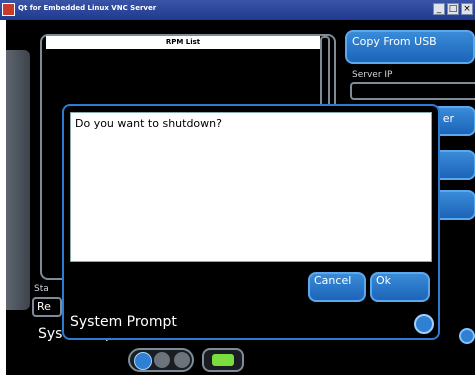 This screenshot has height=375, width=475. Describe the element at coordinates (41, 289) in the screenshot. I see `status-label: Sta` at that location.